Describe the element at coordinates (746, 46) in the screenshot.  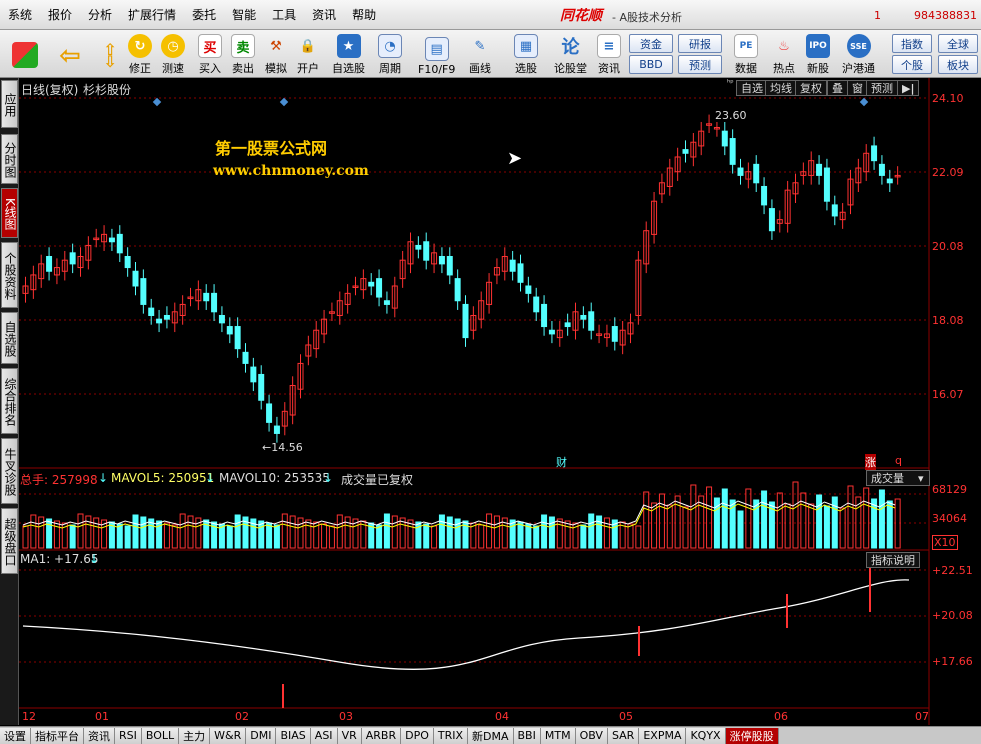
I see `pe-icon: PE` at that location.